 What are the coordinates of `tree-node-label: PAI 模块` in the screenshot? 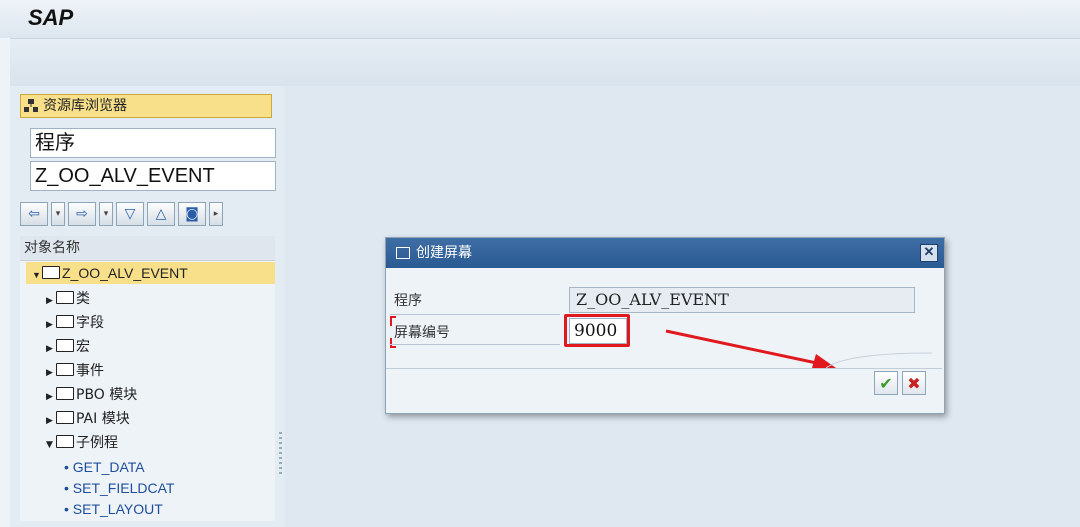 It's located at (103, 419).